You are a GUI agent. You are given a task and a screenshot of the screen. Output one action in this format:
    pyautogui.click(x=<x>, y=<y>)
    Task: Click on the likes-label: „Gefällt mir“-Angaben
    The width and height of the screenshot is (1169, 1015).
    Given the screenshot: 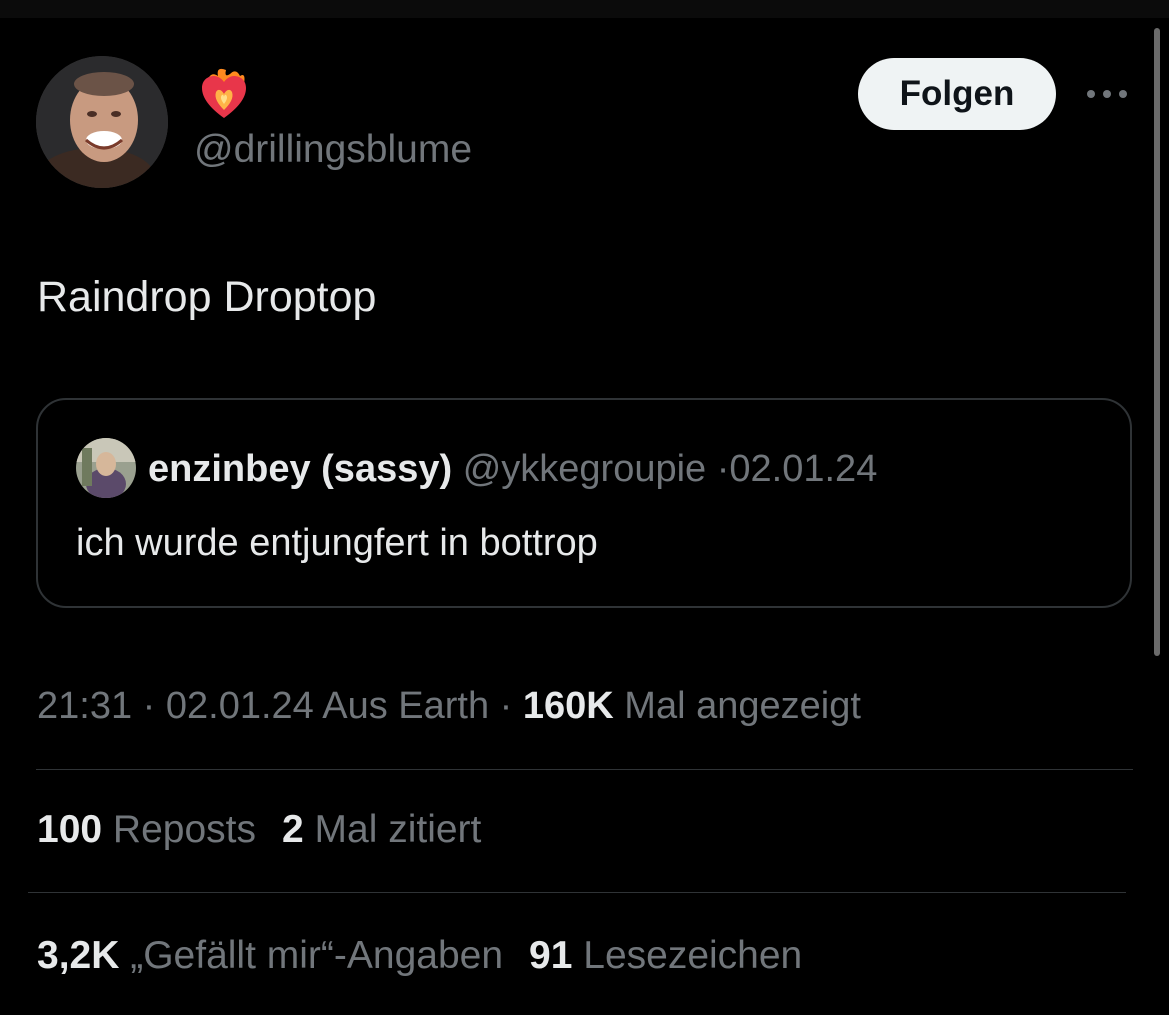 What is the action you would take?
    pyautogui.click(x=311, y=955)
    